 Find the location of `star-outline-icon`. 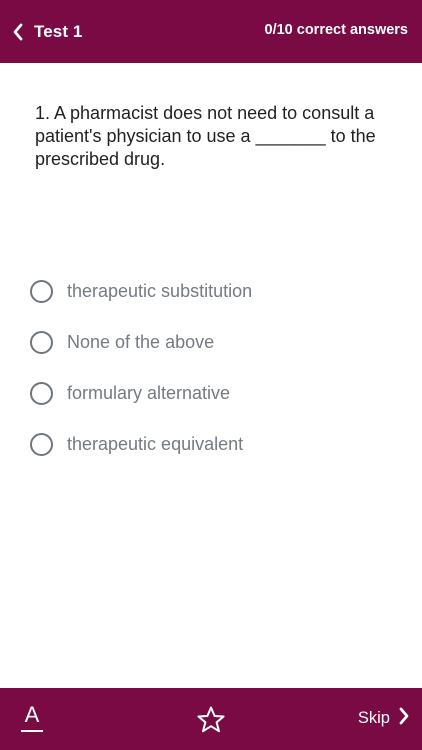

star-outline-icon is located at coordinates (211, 722).